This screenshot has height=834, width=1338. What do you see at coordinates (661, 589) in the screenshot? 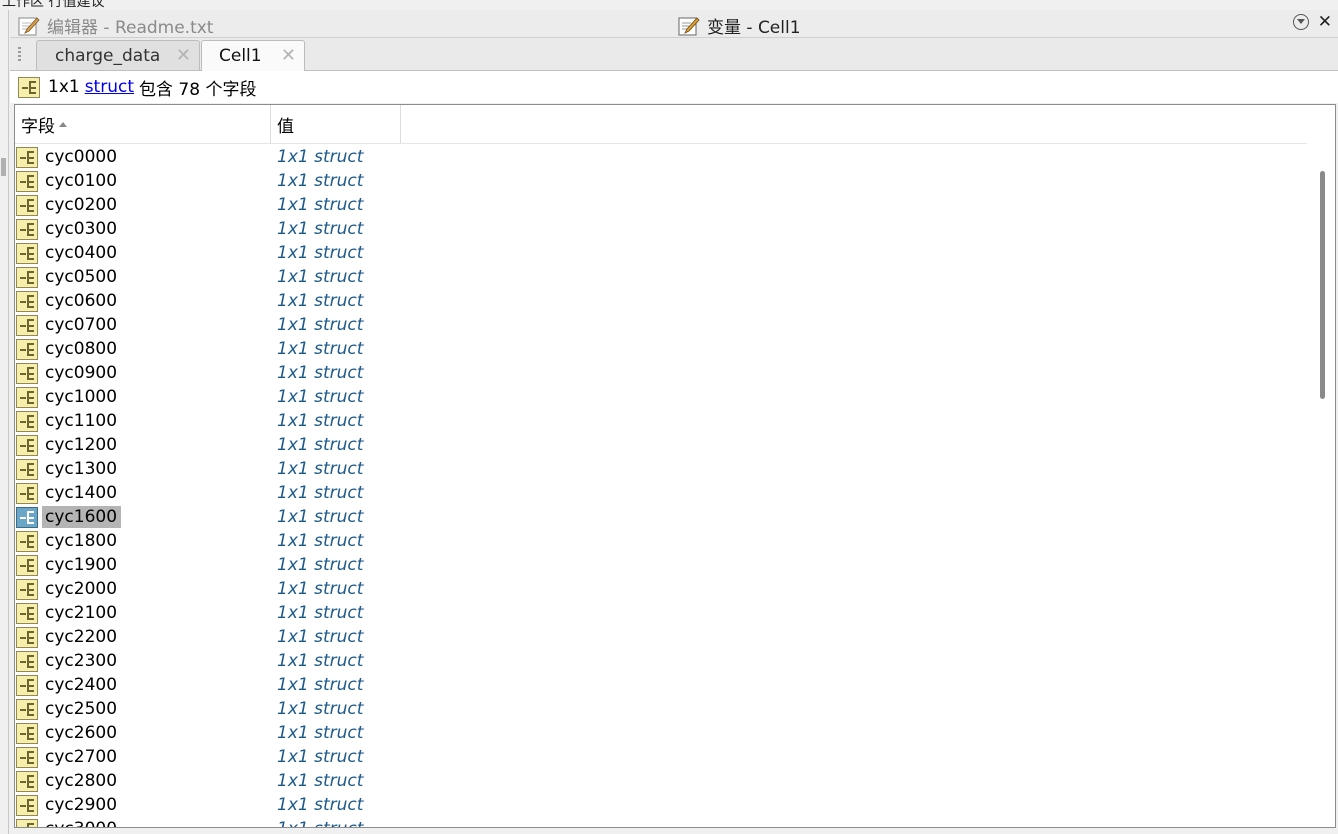
I see `table-row: cyc2000 1x1 struct` at bounding box center [661, 589].